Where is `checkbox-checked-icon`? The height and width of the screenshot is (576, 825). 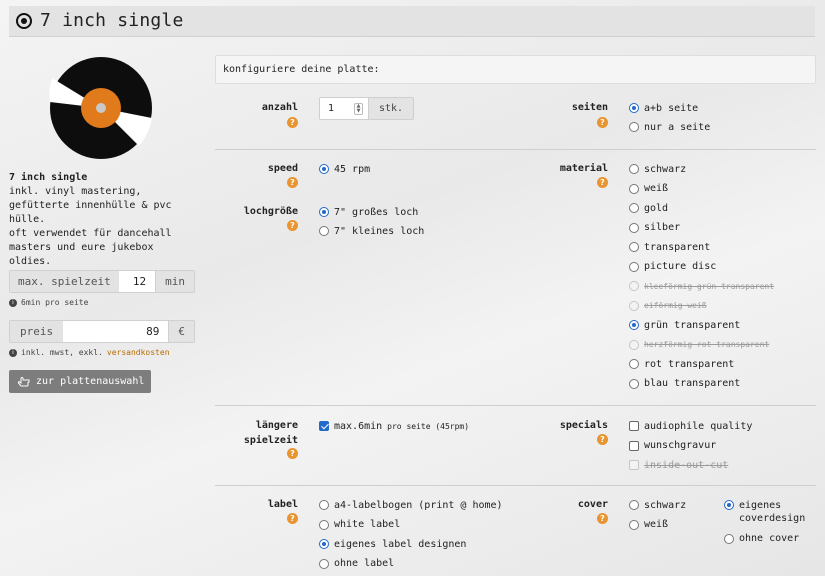
checkbox-checked-icon is located at coordinates (324, 426).